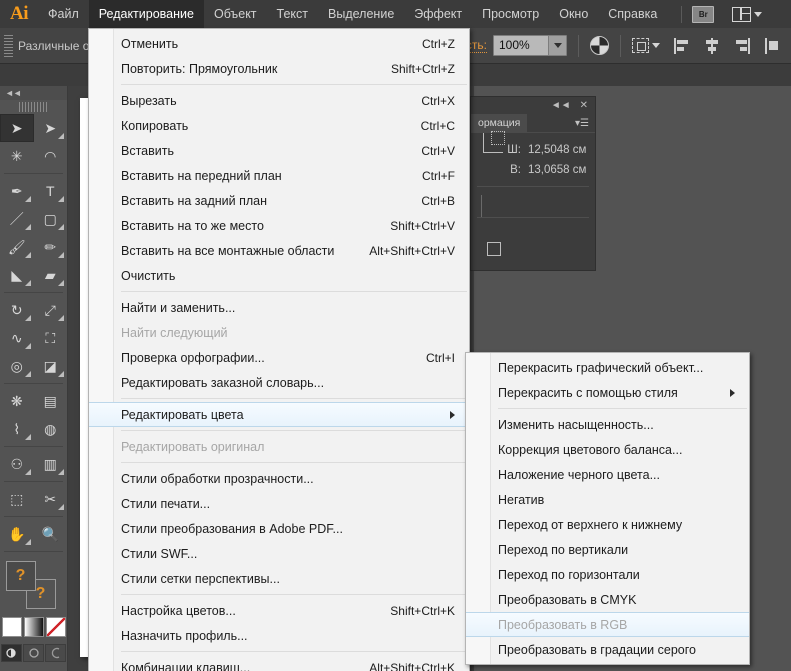 The image size is (791, 671). I want to click on menu-item: Проверка орфографии... Ctrl+I, so click(279, 357).